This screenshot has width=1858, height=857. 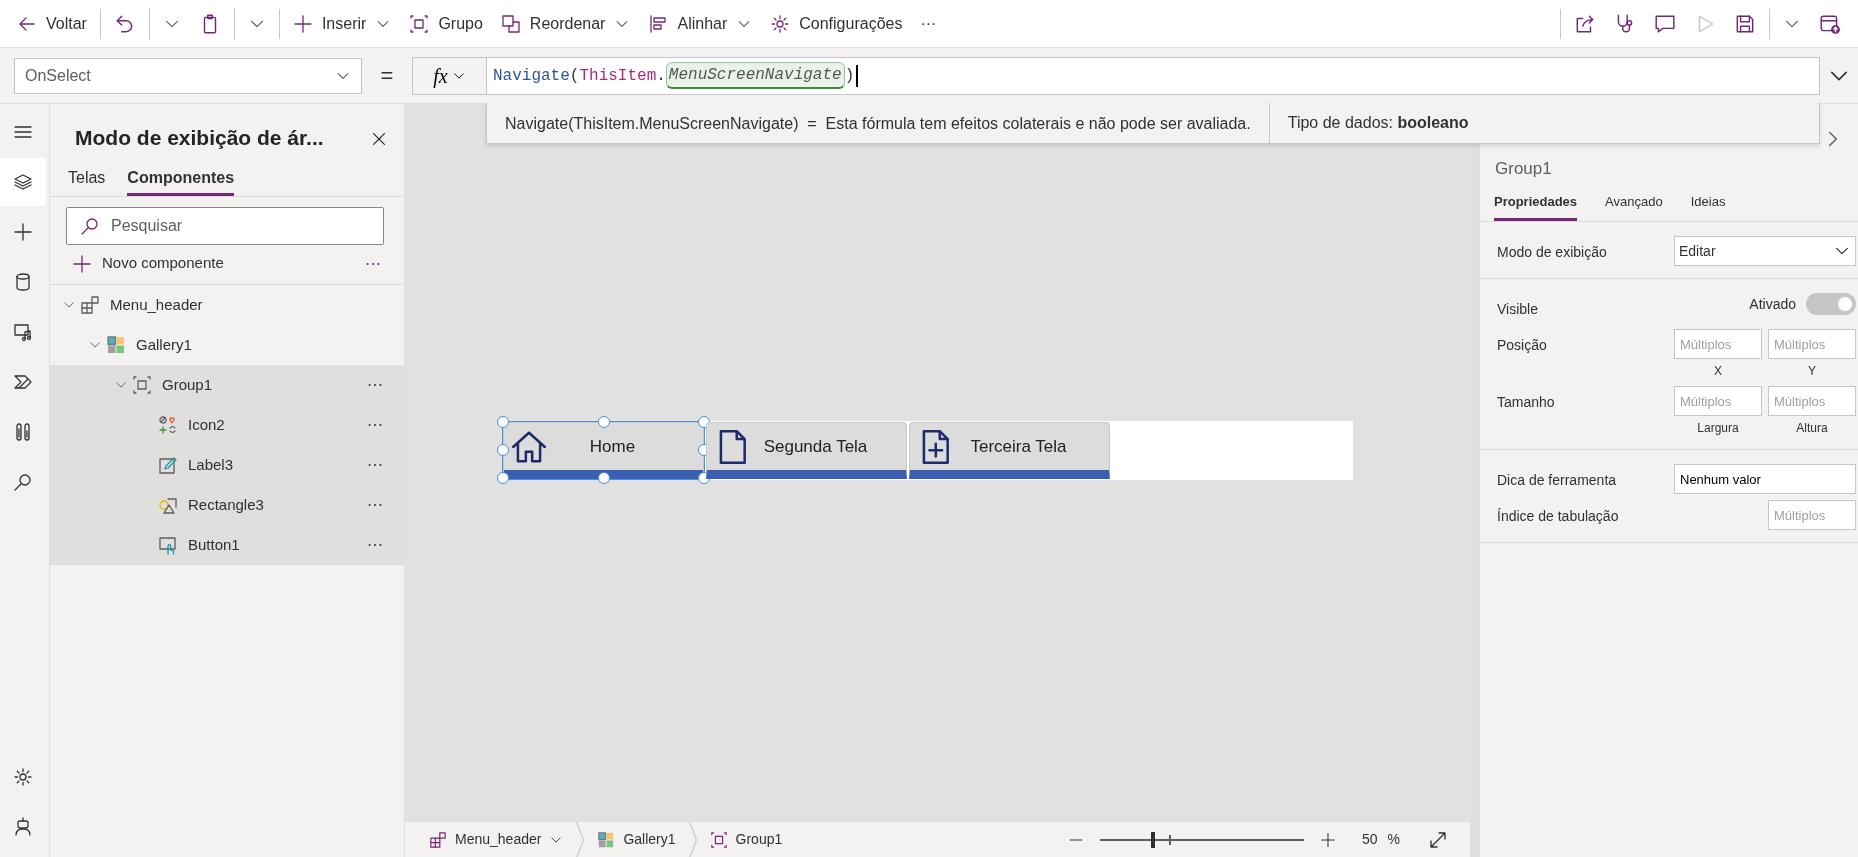 What do you see at coordinates (1152, 839) in the screenshot?
I see `slider-thumb` at bounding box center [1152, 839].